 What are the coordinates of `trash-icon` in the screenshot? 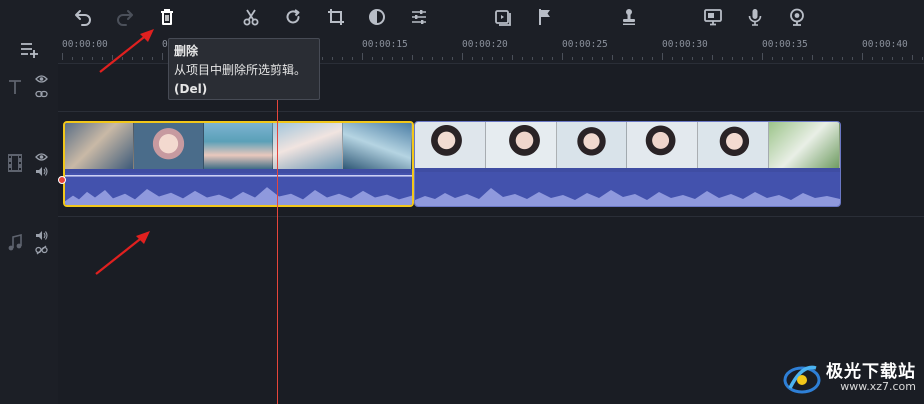 It's located at (167, 17).